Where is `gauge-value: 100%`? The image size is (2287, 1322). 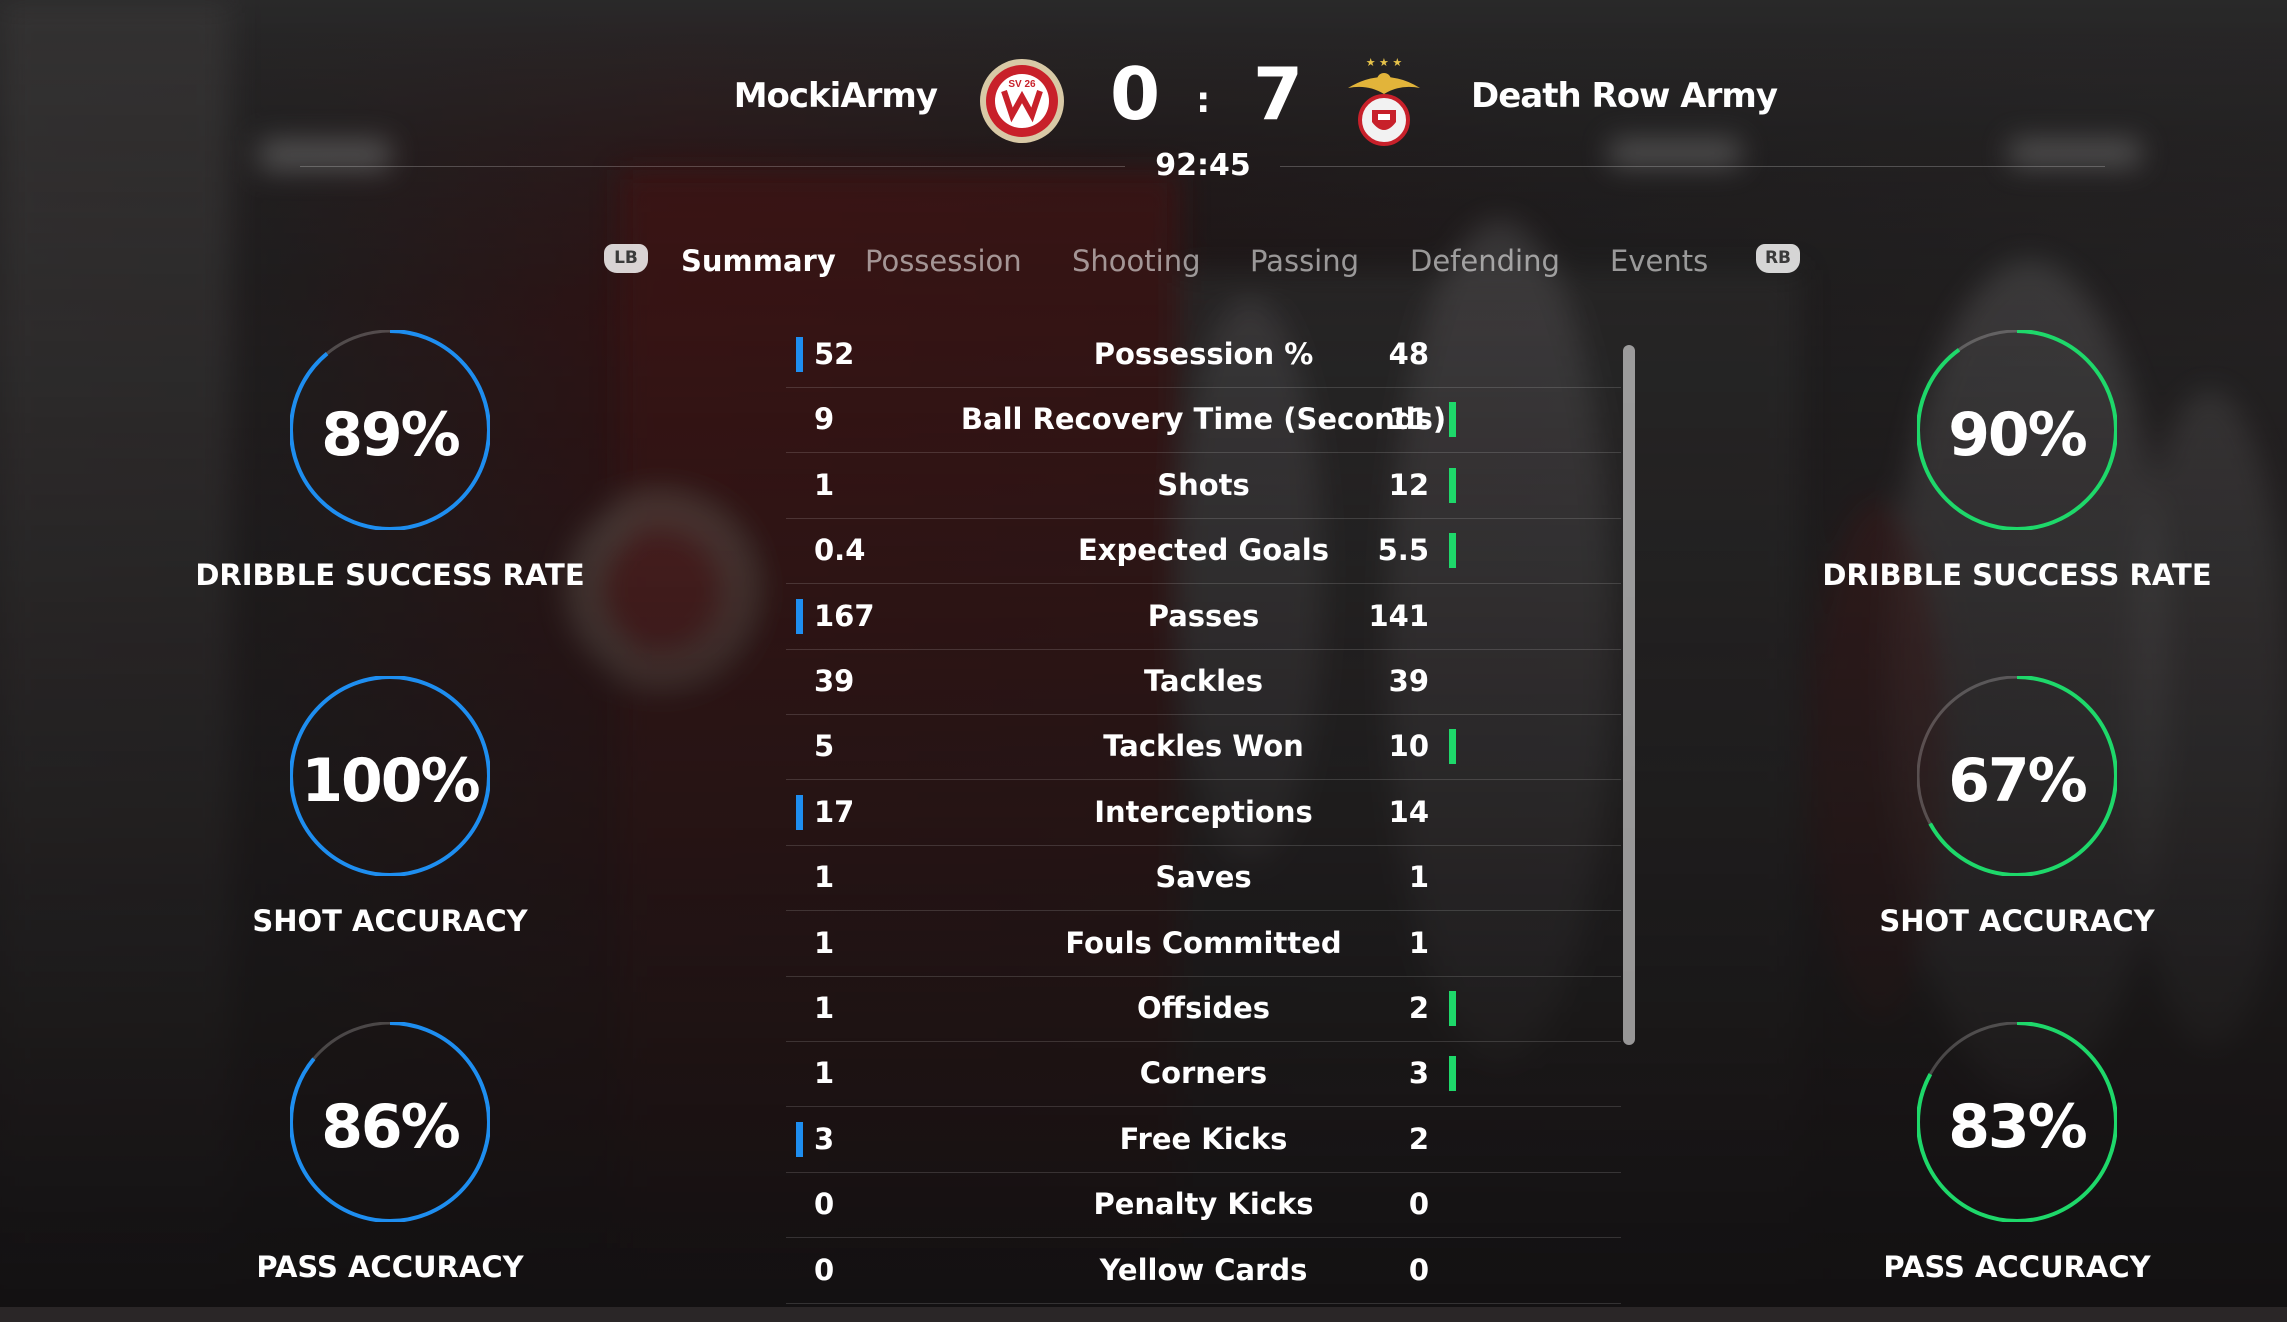 gauge-value: 100% is located at coordinates (390, 781).